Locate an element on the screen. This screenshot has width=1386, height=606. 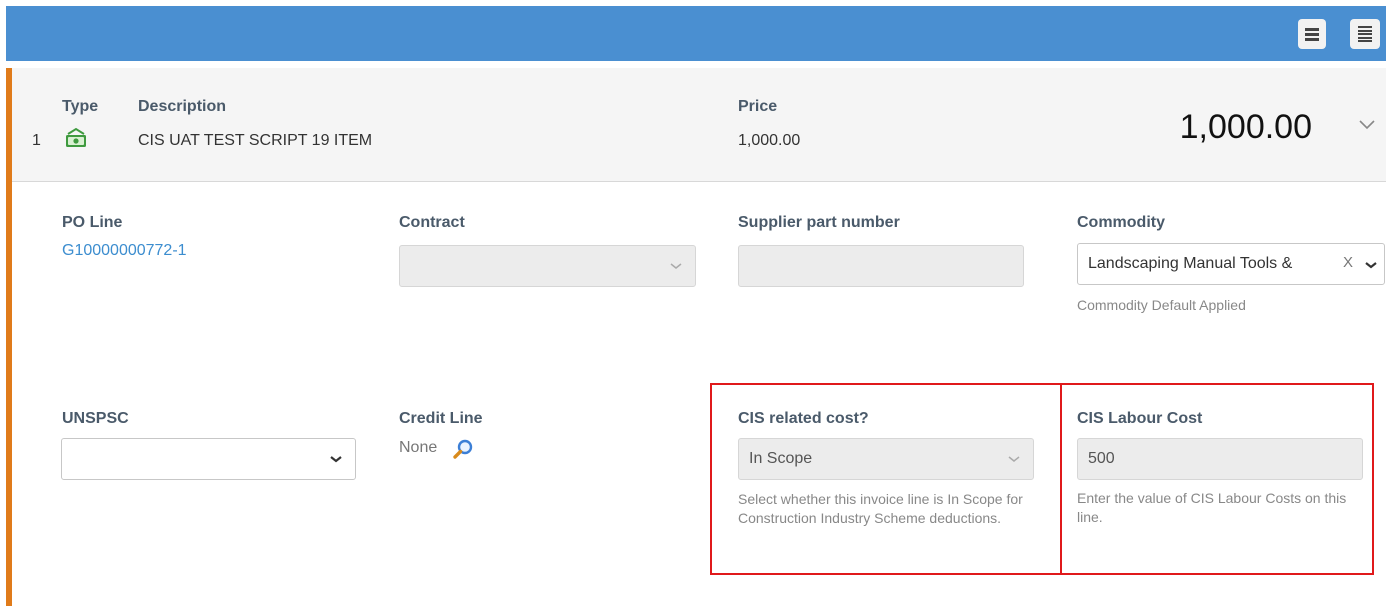
price-label: Price is located at coordinates (758, 106).